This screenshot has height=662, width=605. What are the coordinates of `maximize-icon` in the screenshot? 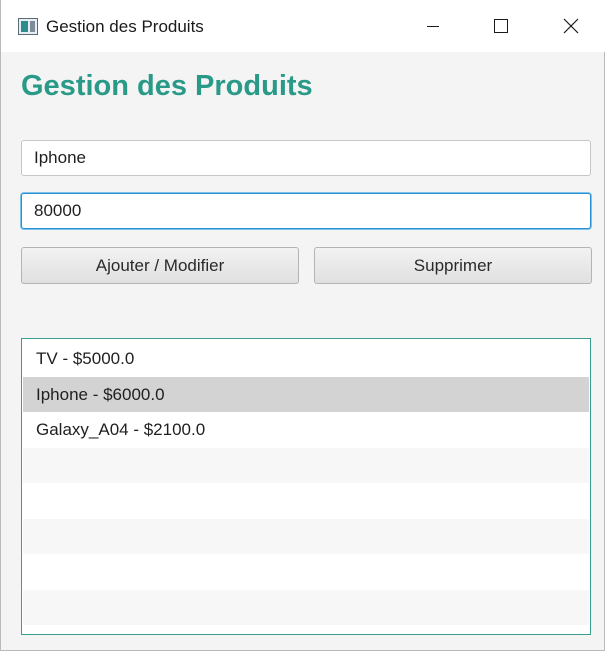 It's located at (501, 26).